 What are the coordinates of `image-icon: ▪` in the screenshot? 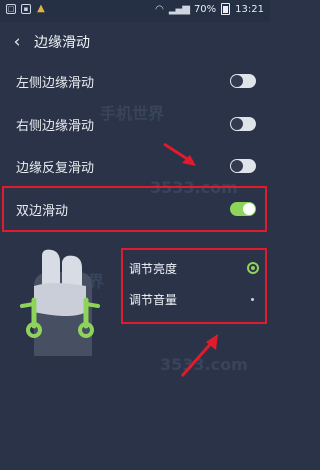 It's located at (26, 9).